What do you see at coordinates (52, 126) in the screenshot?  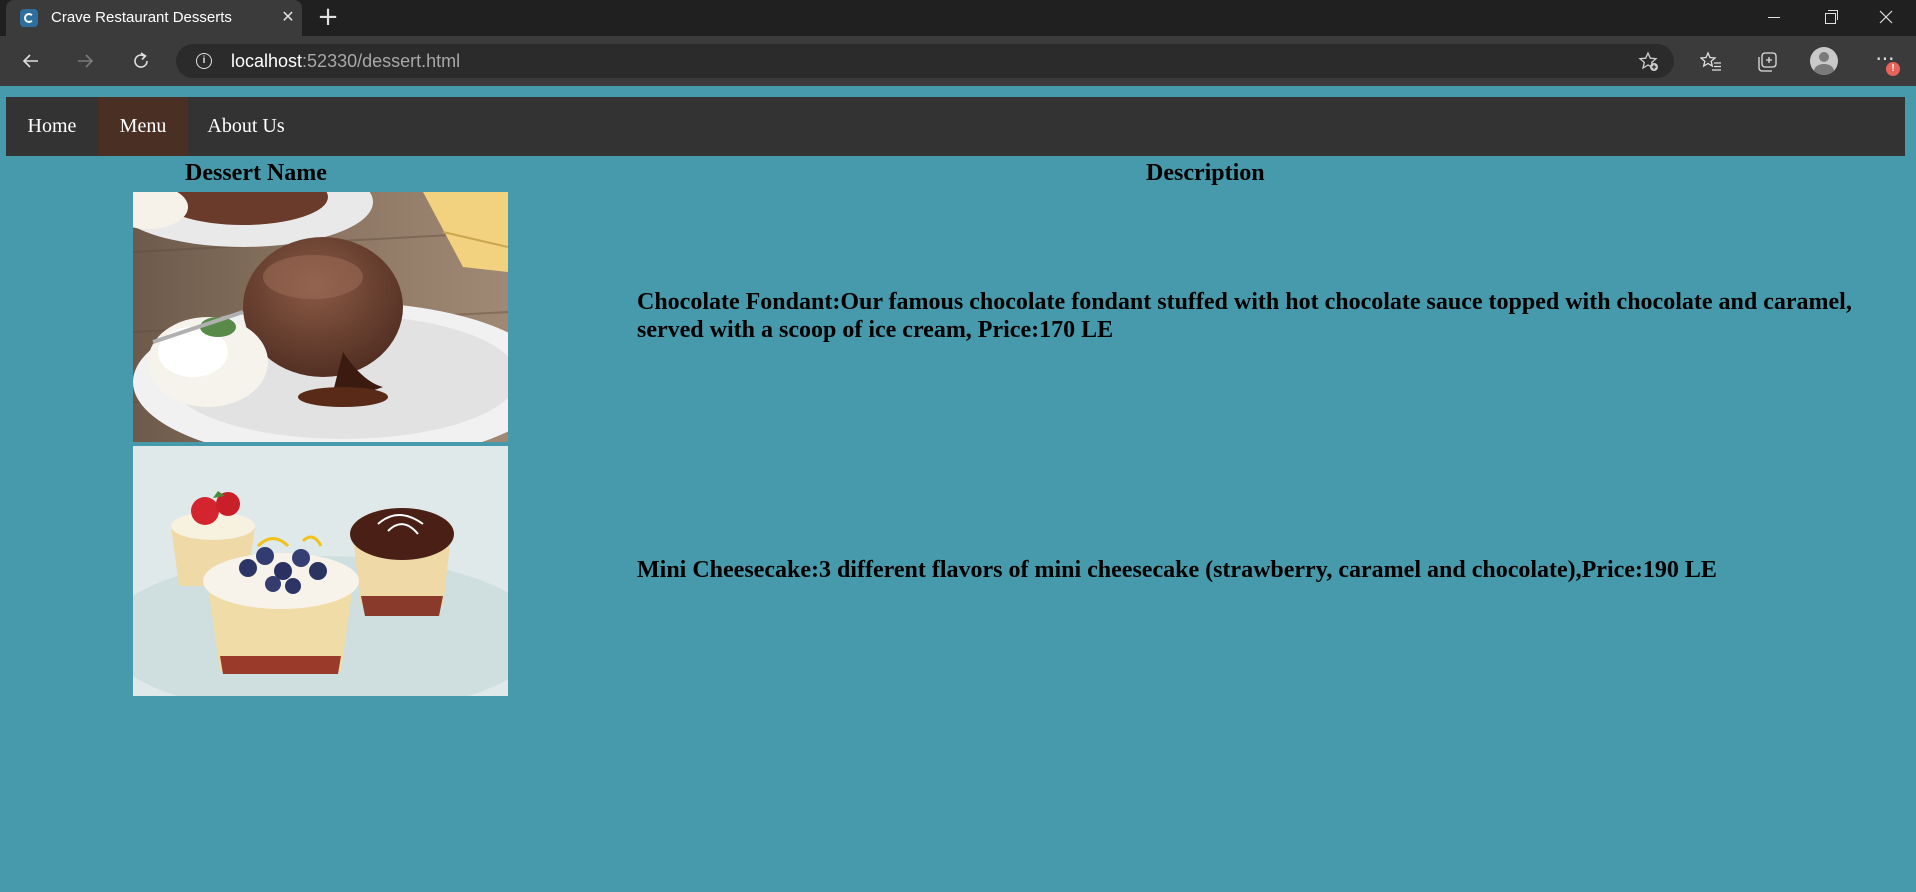 I see `nav-link-home: Home` at bounding box center [52, 126].